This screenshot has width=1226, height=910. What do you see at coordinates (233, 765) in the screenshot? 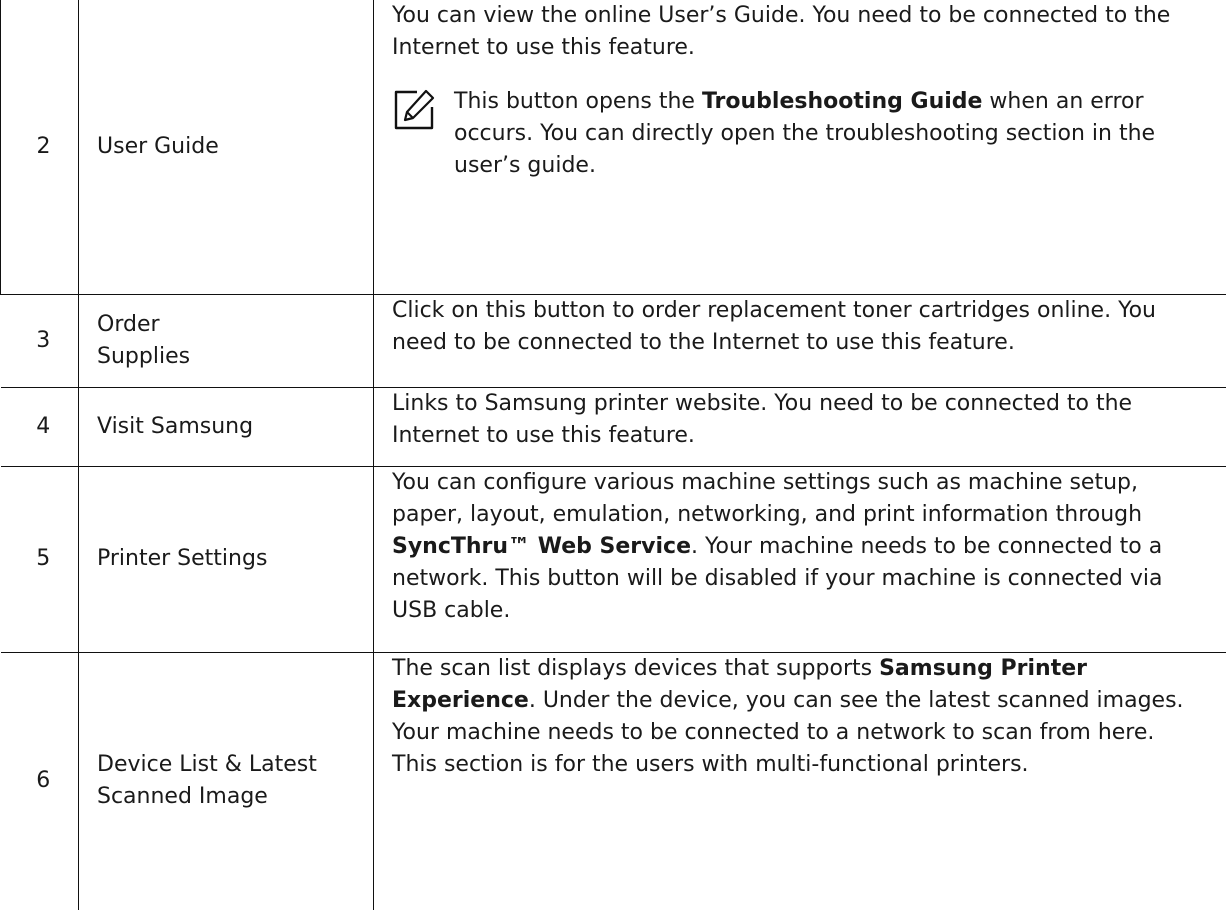
I see `row-name-segment: &` at bounding box center [233, 765].